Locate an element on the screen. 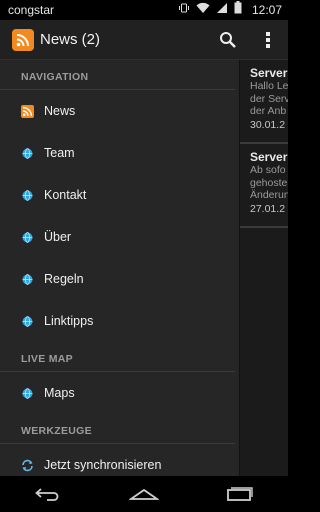 Image resolution: width=320 pixels, height=512 pixels. drawer-item-label: Jetzt synchronisieren is located at coordinates (103, 465).